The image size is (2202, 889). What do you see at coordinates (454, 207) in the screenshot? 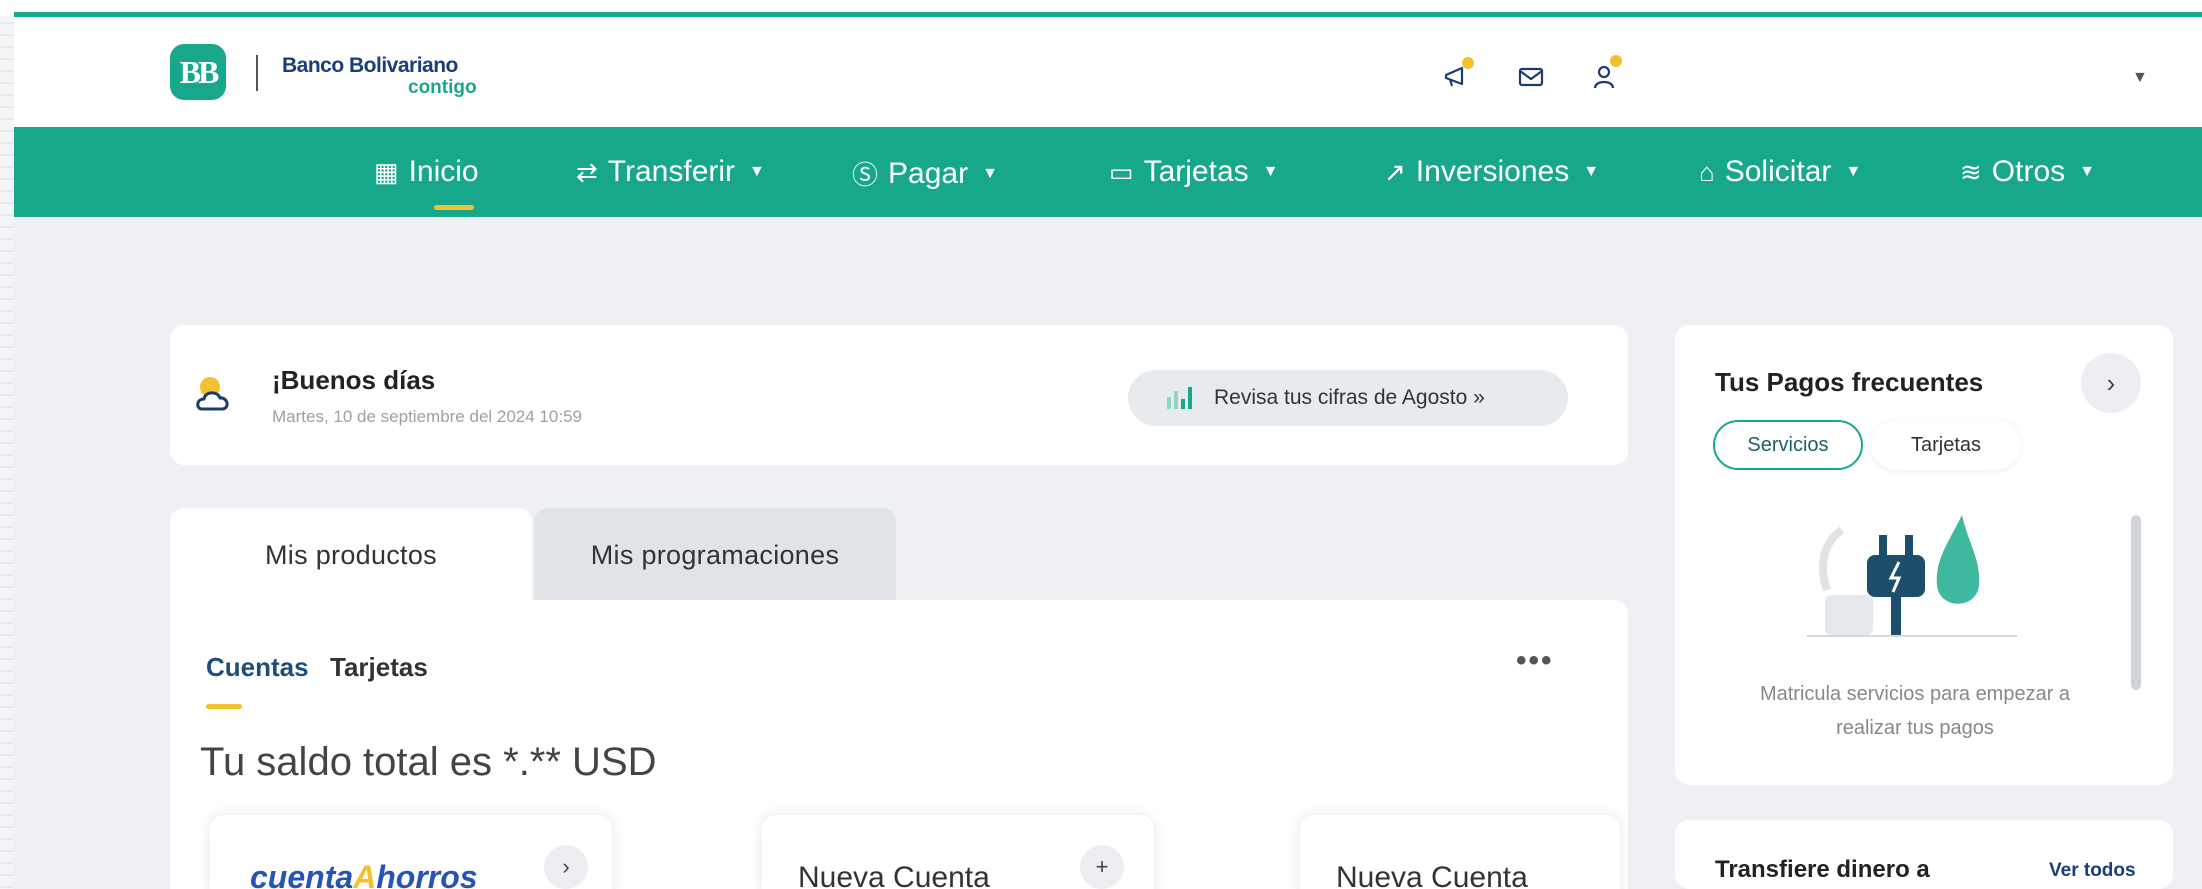
I see `nav-active-indicator` at bounding box center [454, 207].